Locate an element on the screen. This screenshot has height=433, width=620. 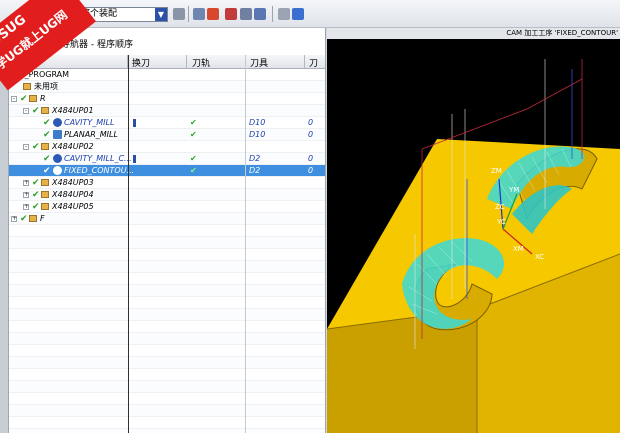
row-name: 未用项 is located at coordinates (46, 86).